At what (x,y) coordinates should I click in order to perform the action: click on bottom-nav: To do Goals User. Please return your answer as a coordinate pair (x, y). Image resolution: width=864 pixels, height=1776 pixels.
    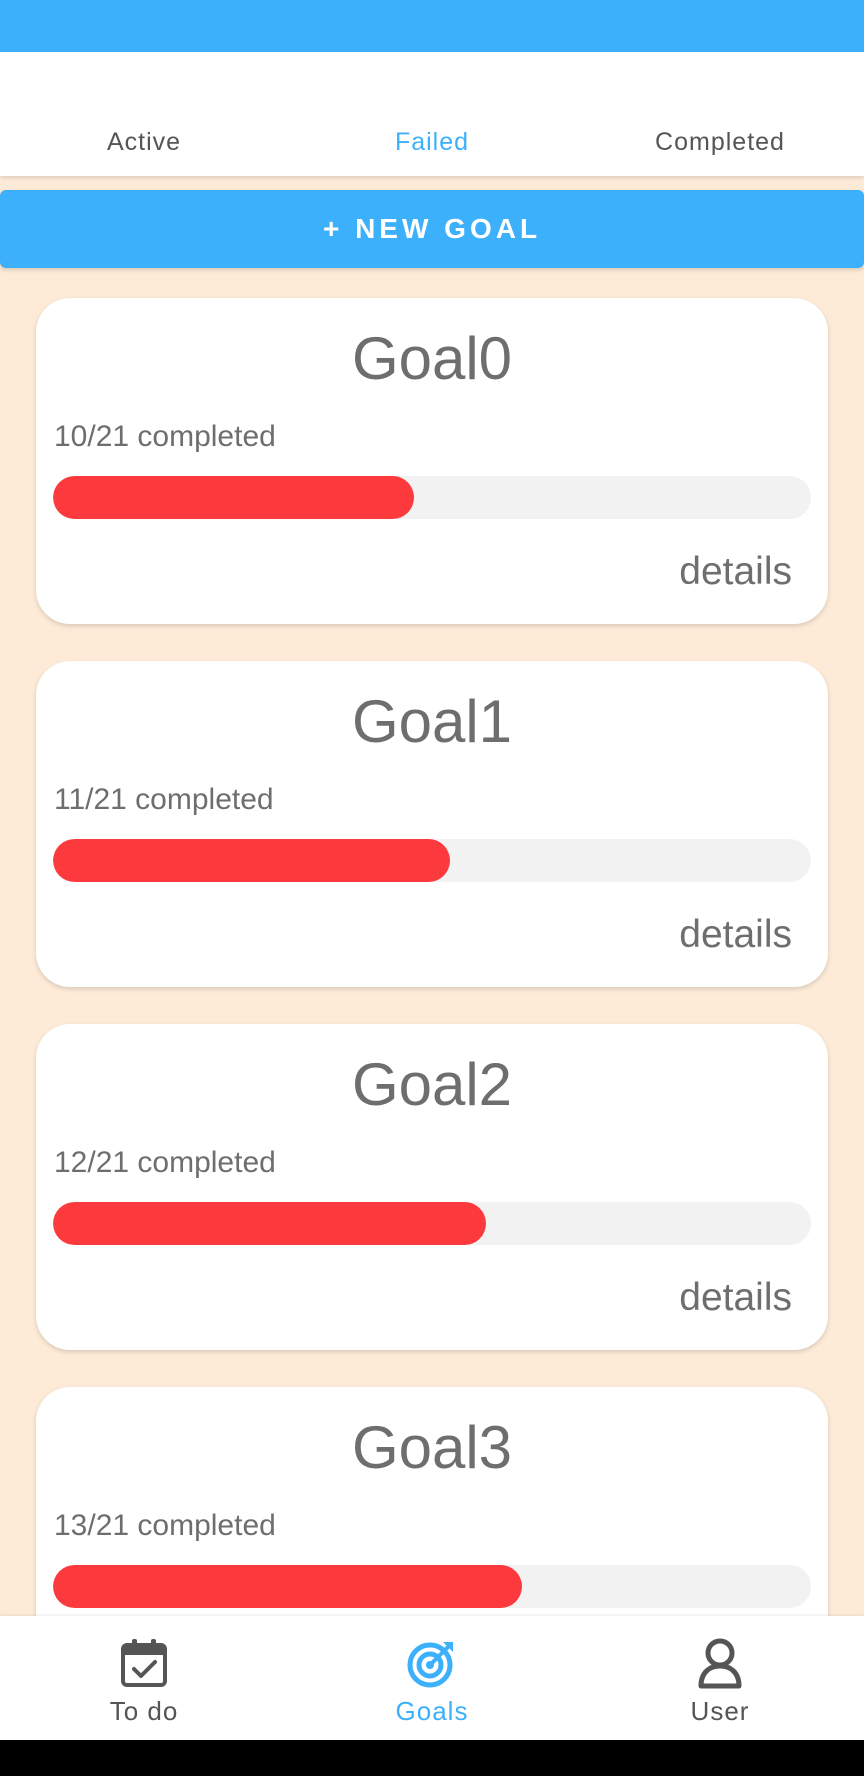
    Looking at the image, I should click on (432, 1678).